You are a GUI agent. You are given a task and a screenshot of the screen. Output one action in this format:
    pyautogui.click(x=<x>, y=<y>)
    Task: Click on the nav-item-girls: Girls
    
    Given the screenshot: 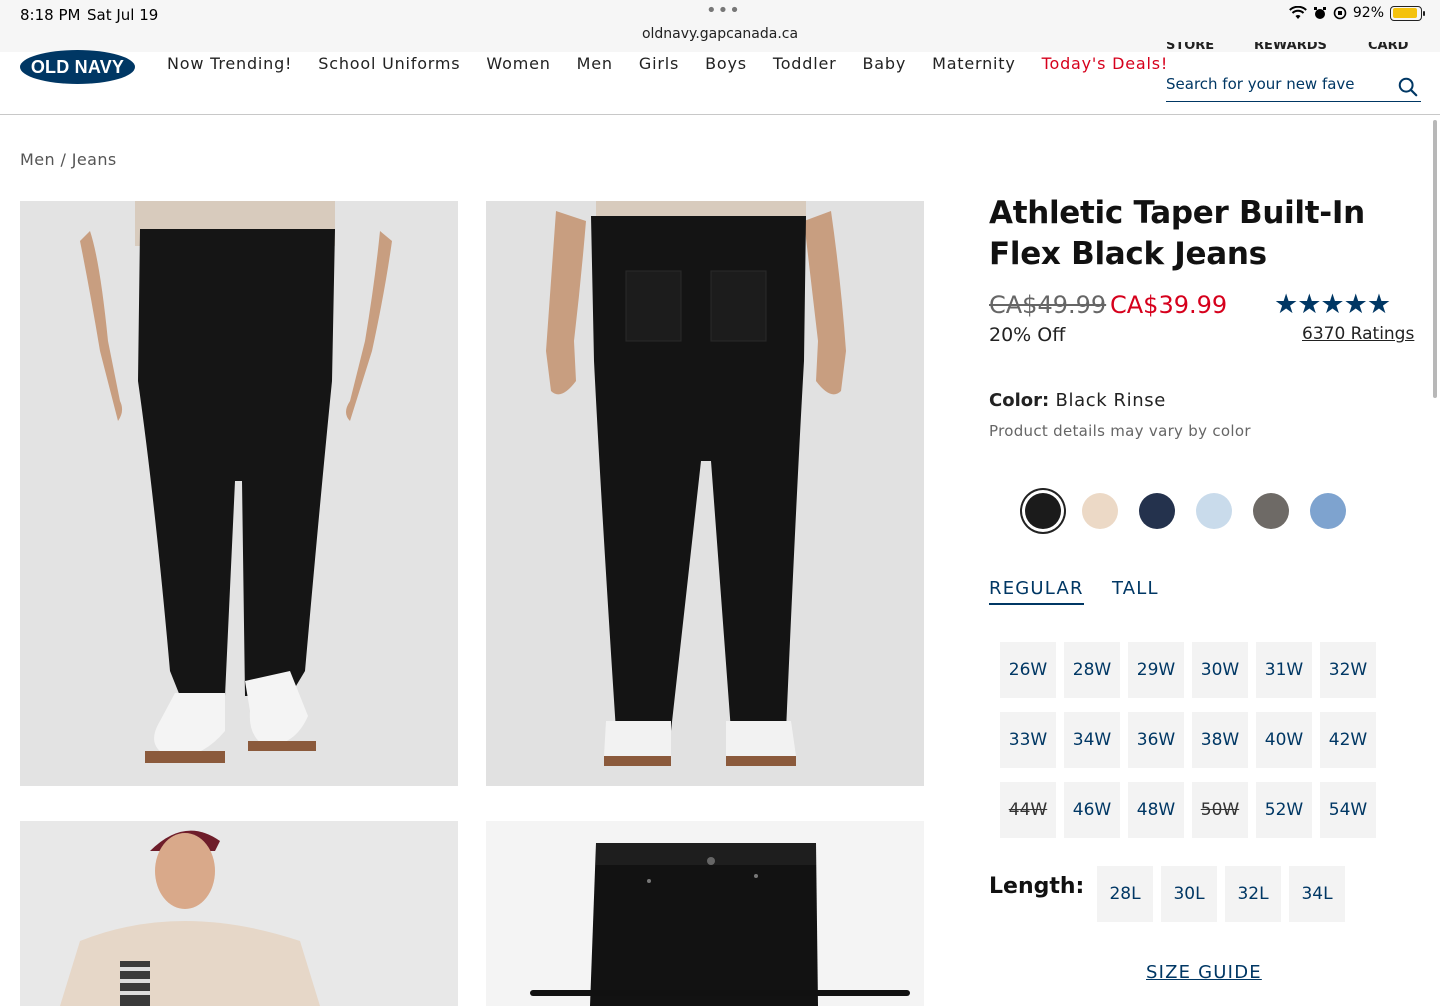 What is the action you would take?
    pyautogui.click(x=659, y=63)
    